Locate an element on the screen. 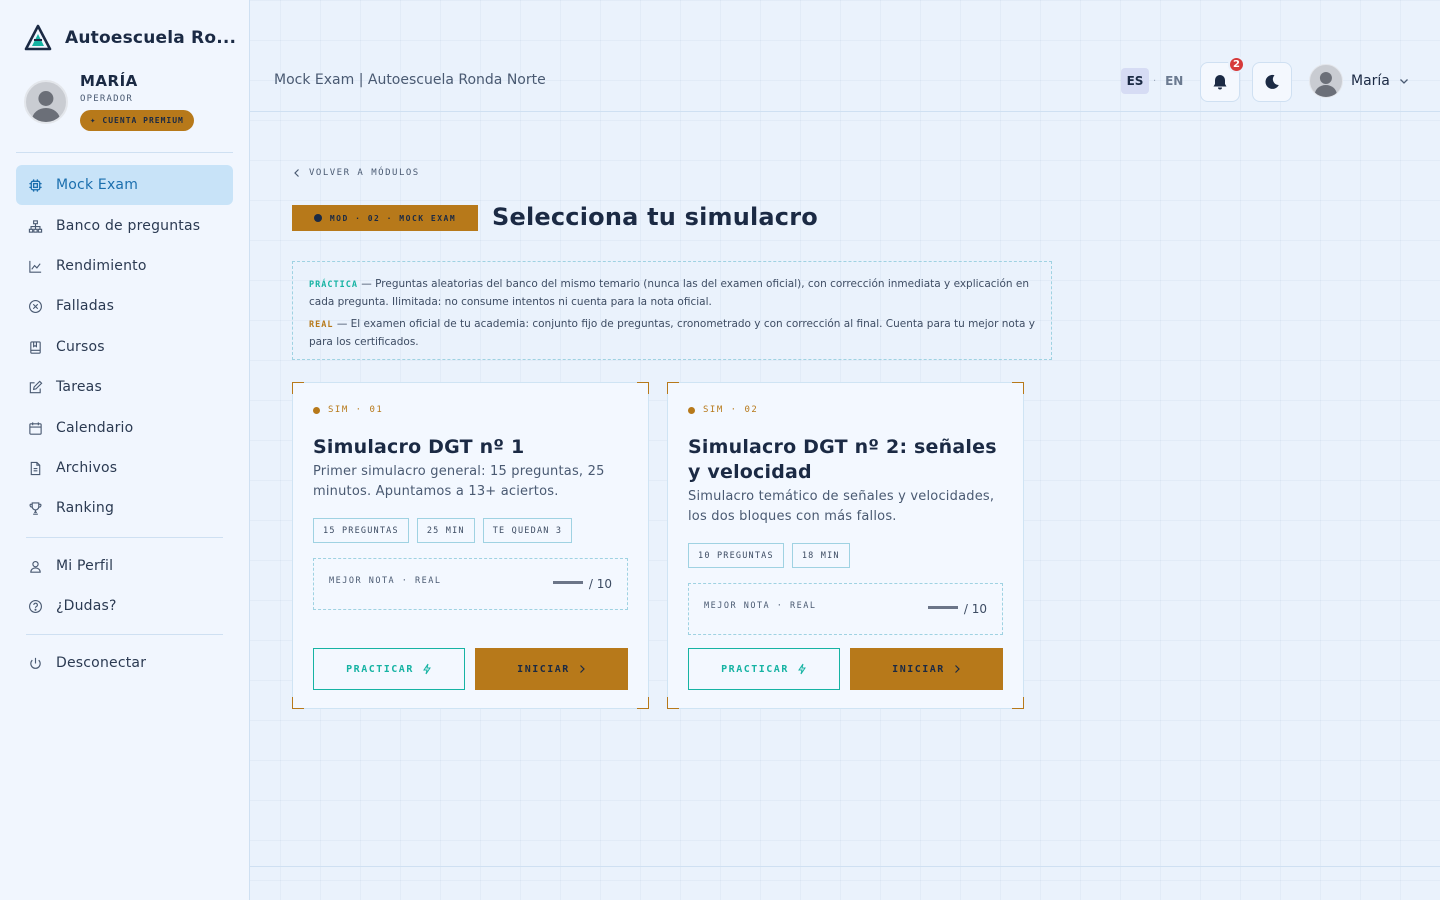 The height and width of the screenshot is (900, 1440). chevron-down-icon is located at coordinates (1403, 81).